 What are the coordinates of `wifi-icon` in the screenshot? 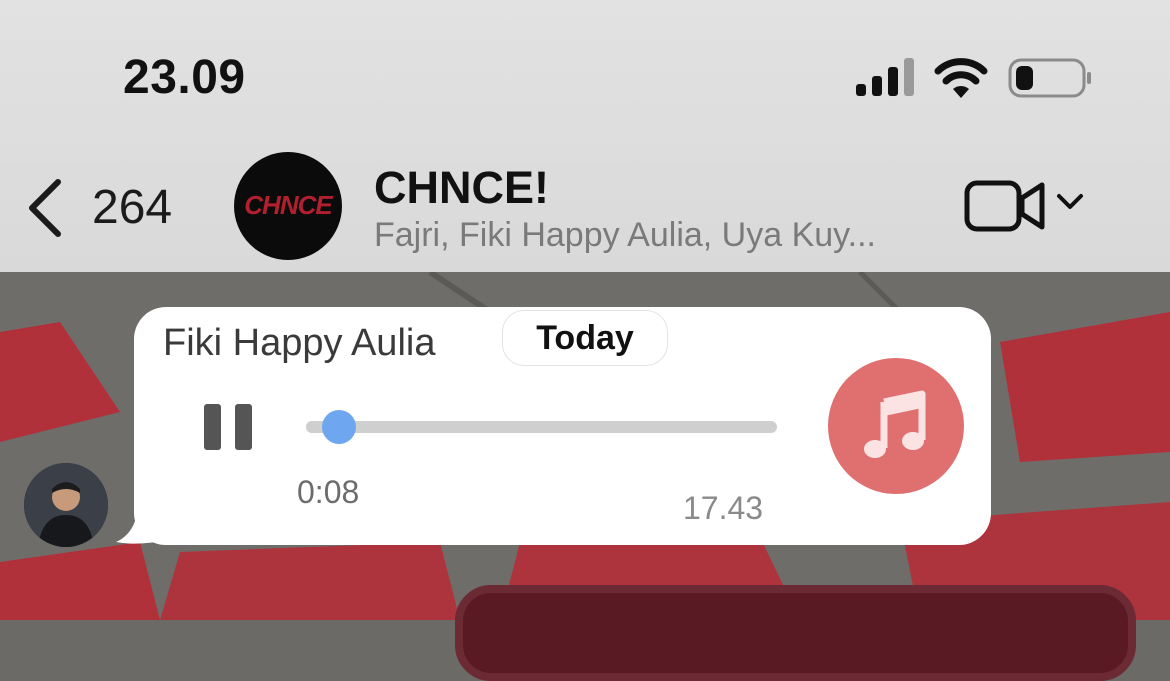 It's located at (961, 78).